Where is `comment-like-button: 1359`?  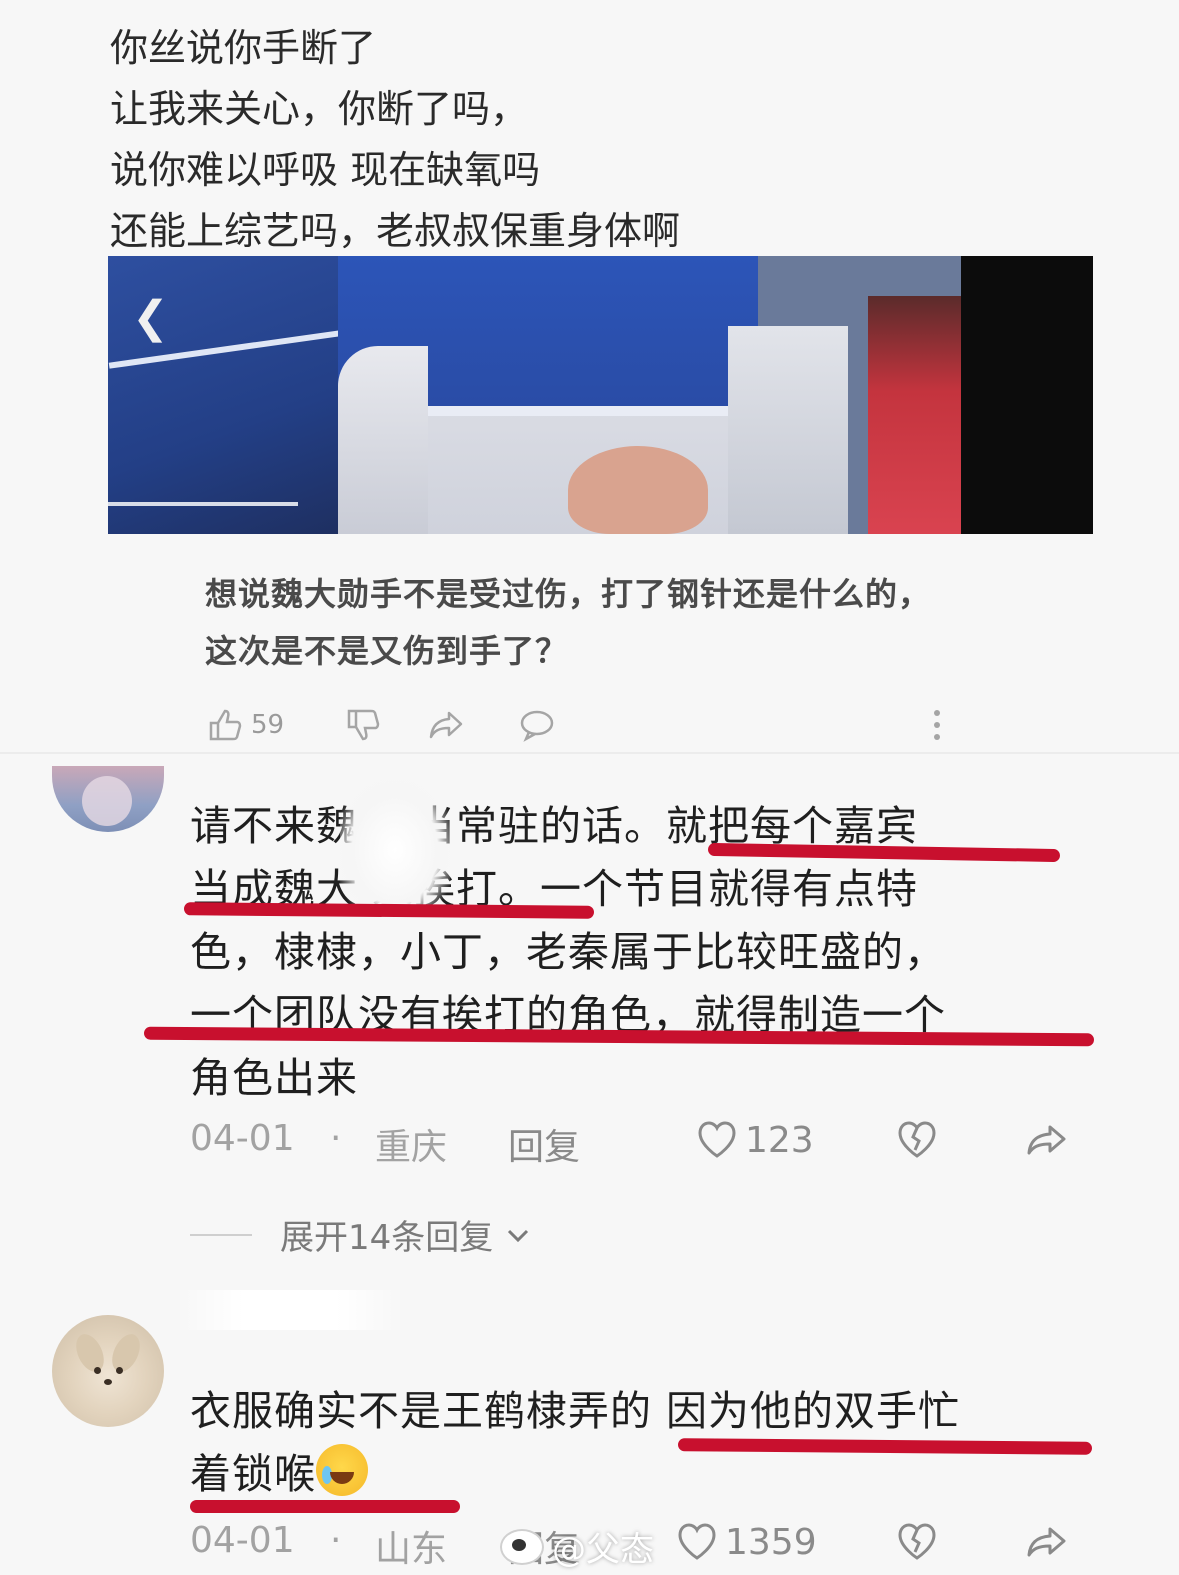
comment-like-button: 1359 is located at coordinates (746, 1542).